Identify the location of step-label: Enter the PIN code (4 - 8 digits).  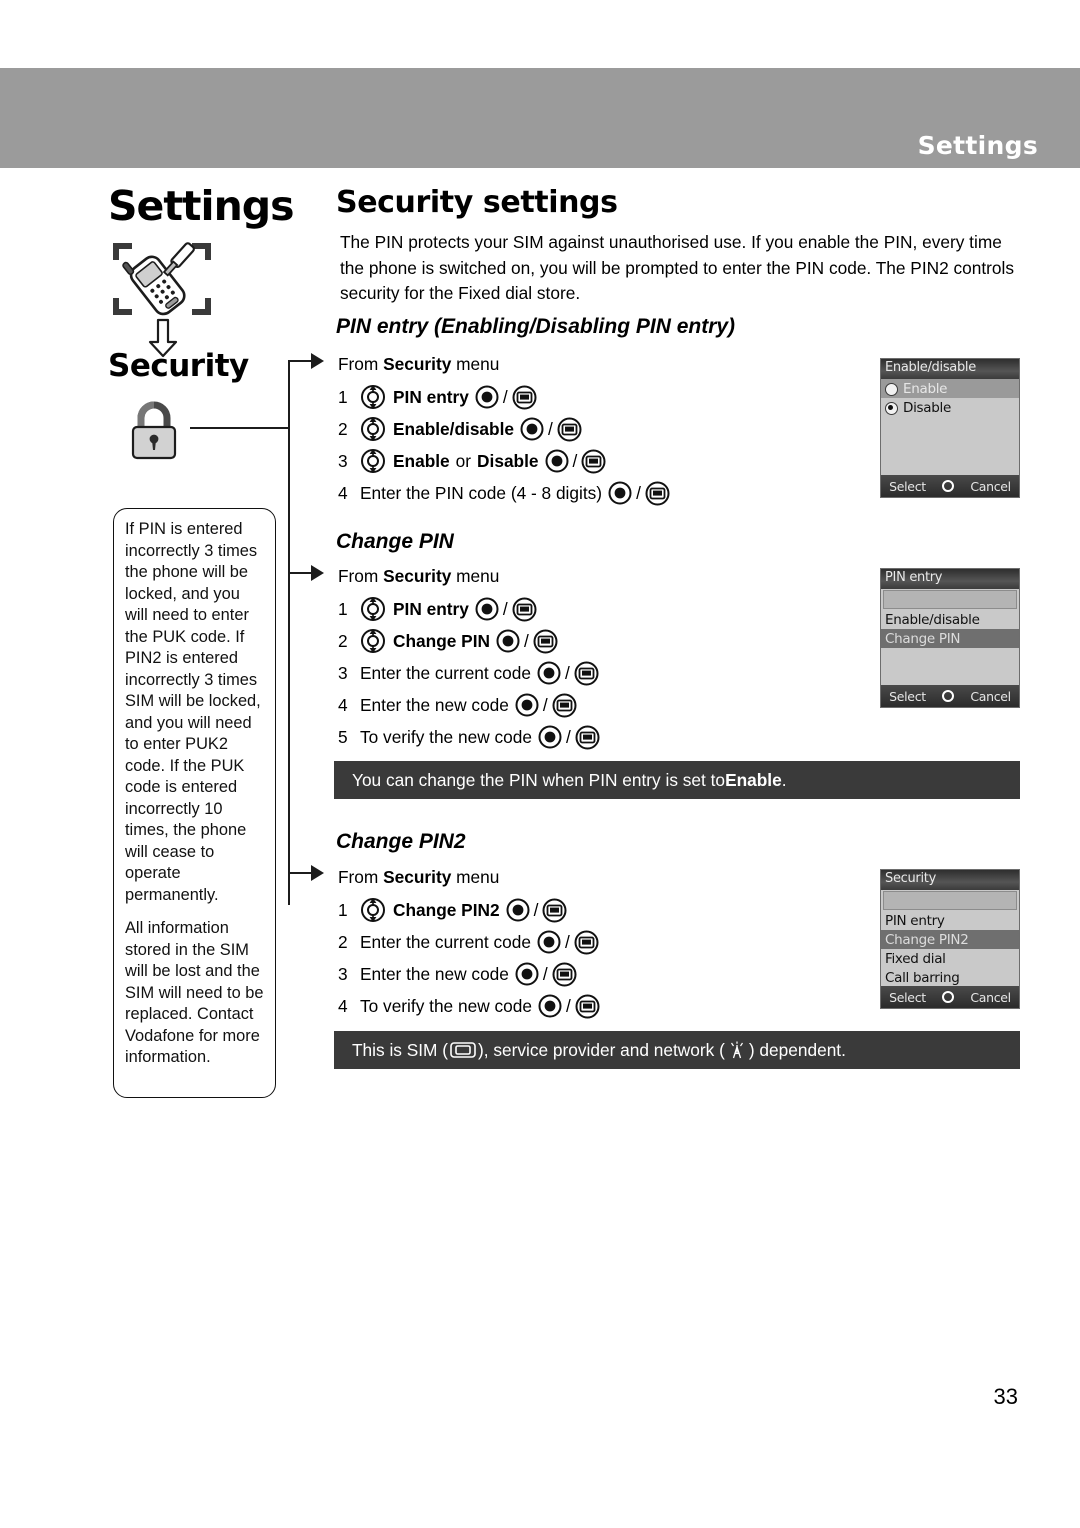
(481, 493).